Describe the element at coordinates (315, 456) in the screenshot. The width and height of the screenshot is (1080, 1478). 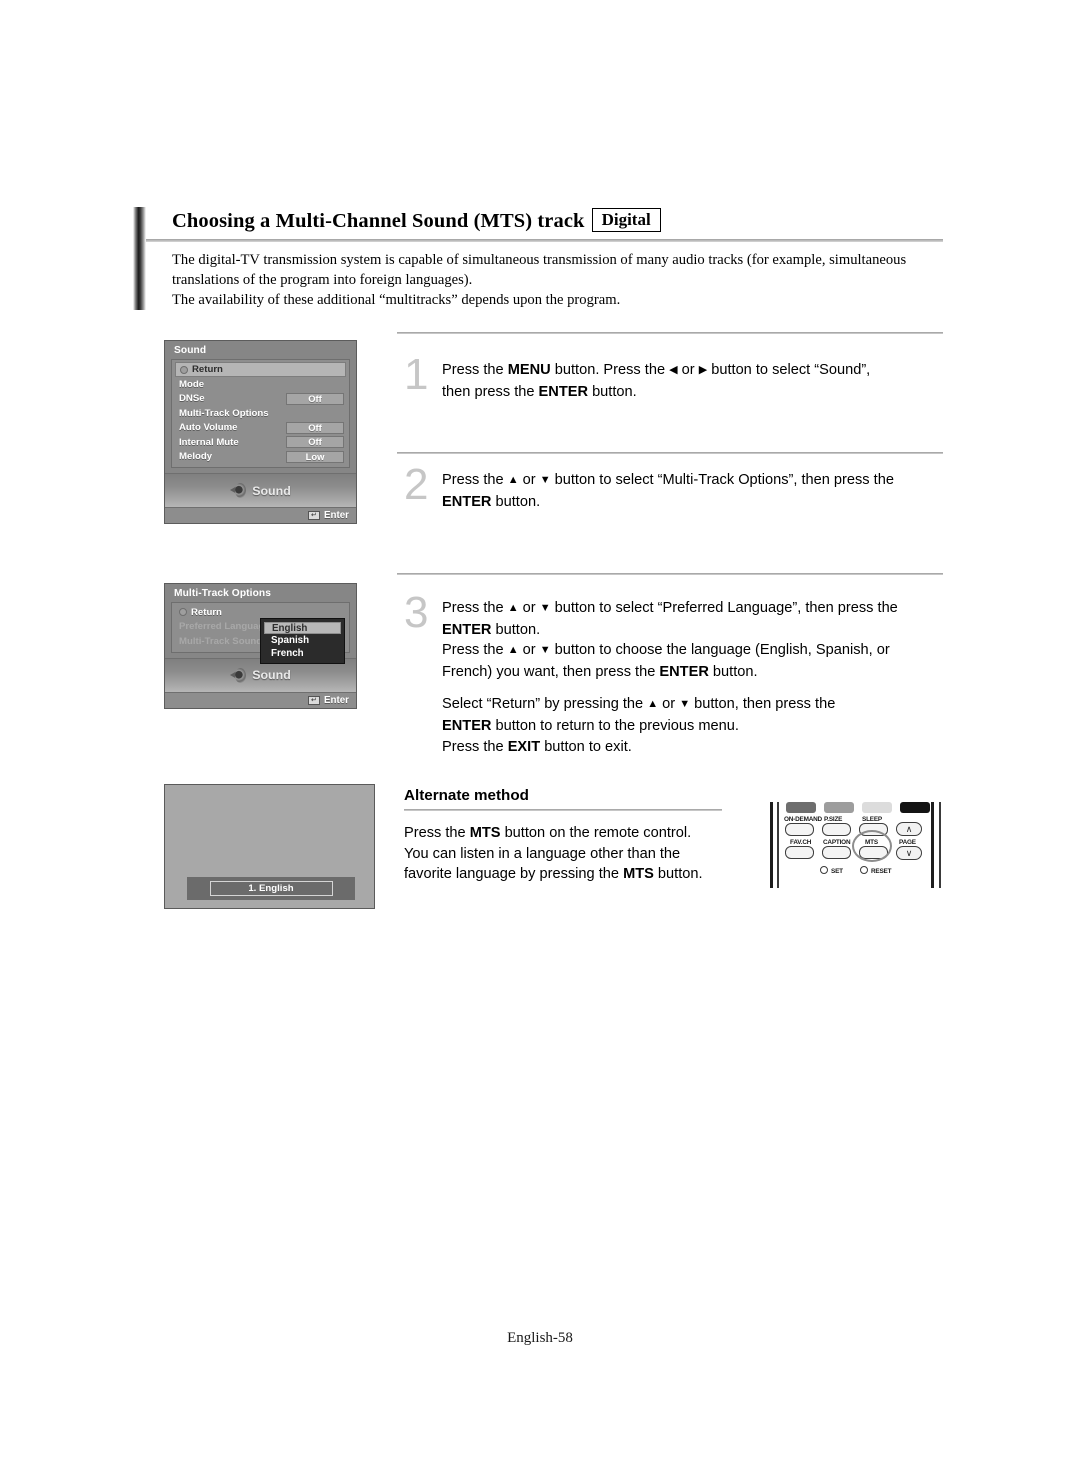
I see `sound-menu-item-value: Low` at that location.